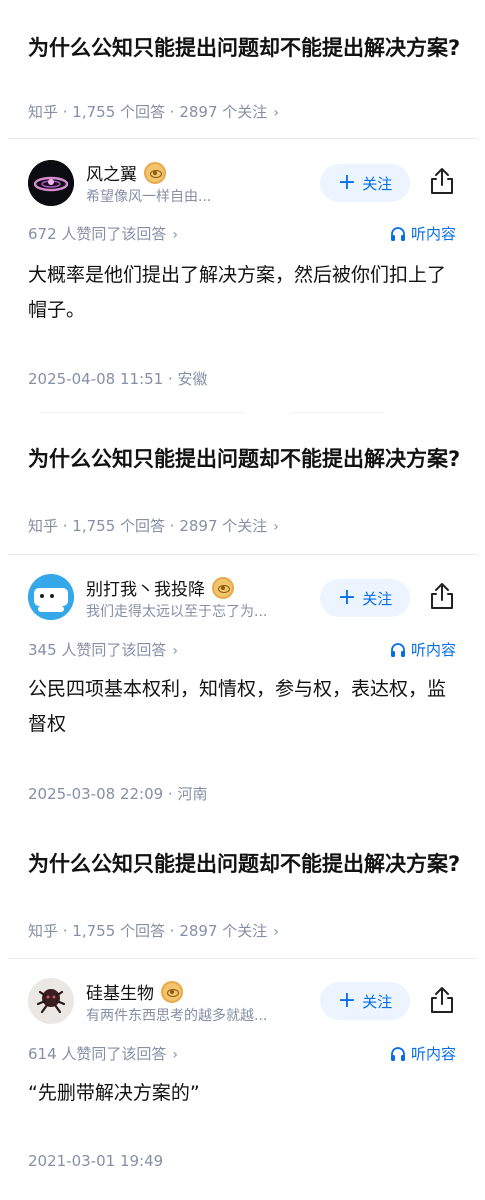 This screenshot has height=1200, width=485. I want to click on answer-text: 公民四项基本权利，知情权，参与权，表达权，监督权, so click(243, 707).